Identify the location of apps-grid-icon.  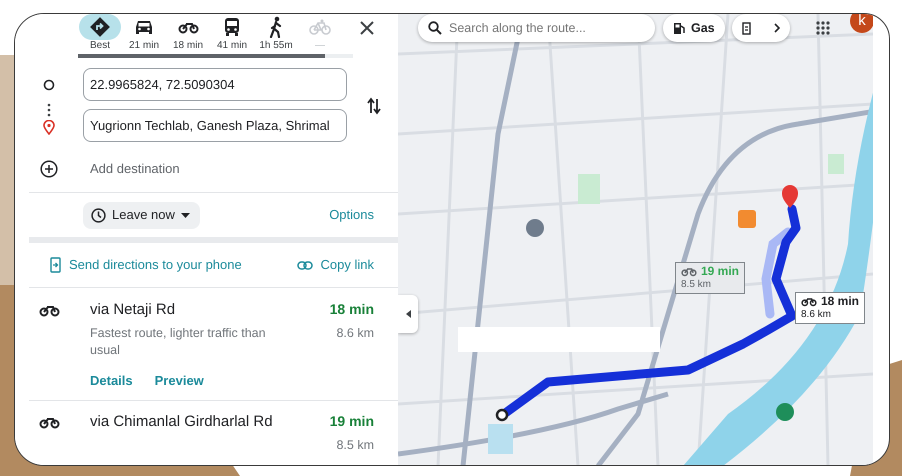
(823, 27).